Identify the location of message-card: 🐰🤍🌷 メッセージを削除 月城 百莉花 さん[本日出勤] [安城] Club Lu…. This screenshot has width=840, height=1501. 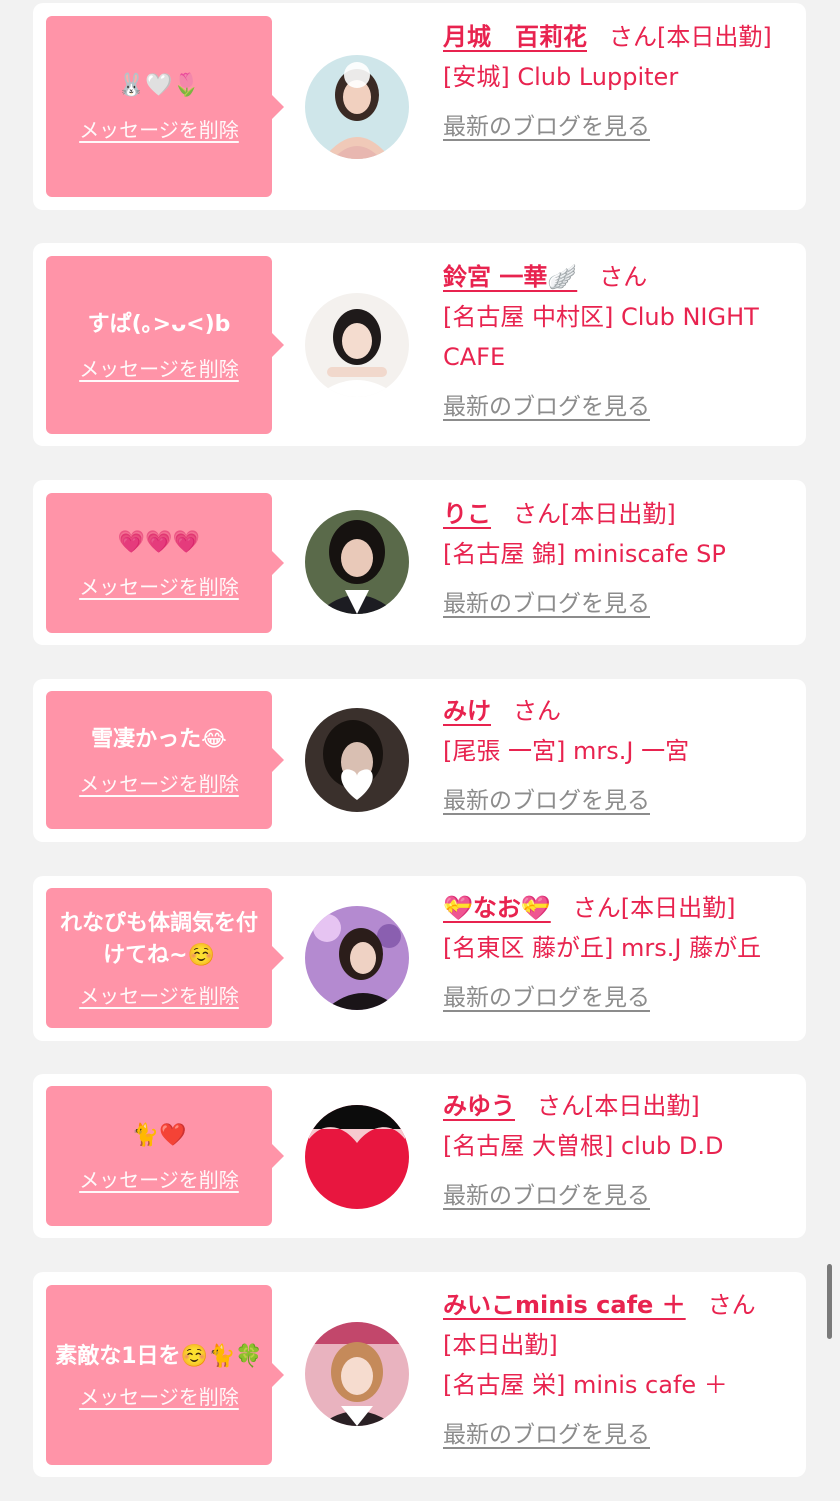
(419, 106).